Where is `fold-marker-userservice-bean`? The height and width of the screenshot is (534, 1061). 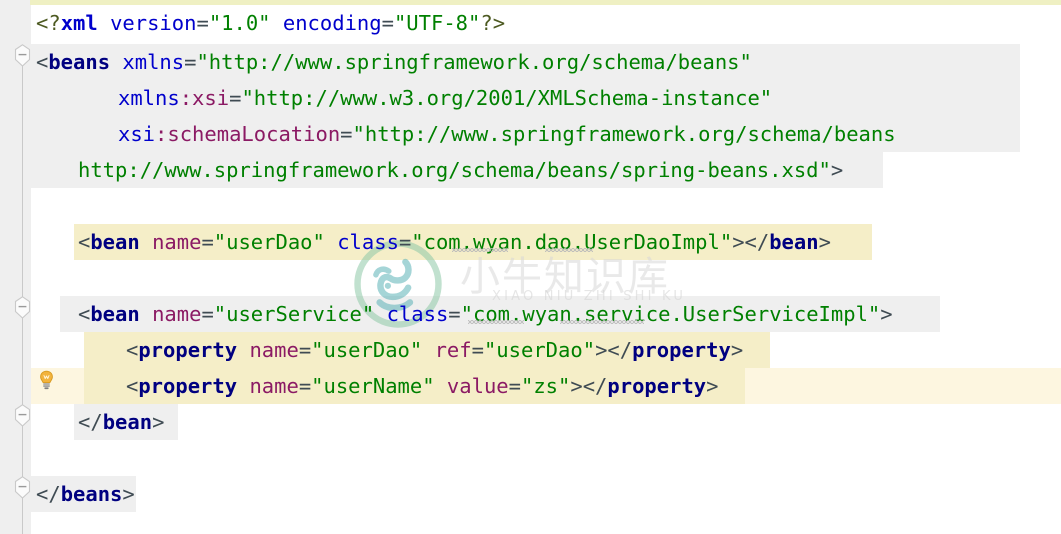
fold-marker-userservice-bean is located at coordinates (22, 307).